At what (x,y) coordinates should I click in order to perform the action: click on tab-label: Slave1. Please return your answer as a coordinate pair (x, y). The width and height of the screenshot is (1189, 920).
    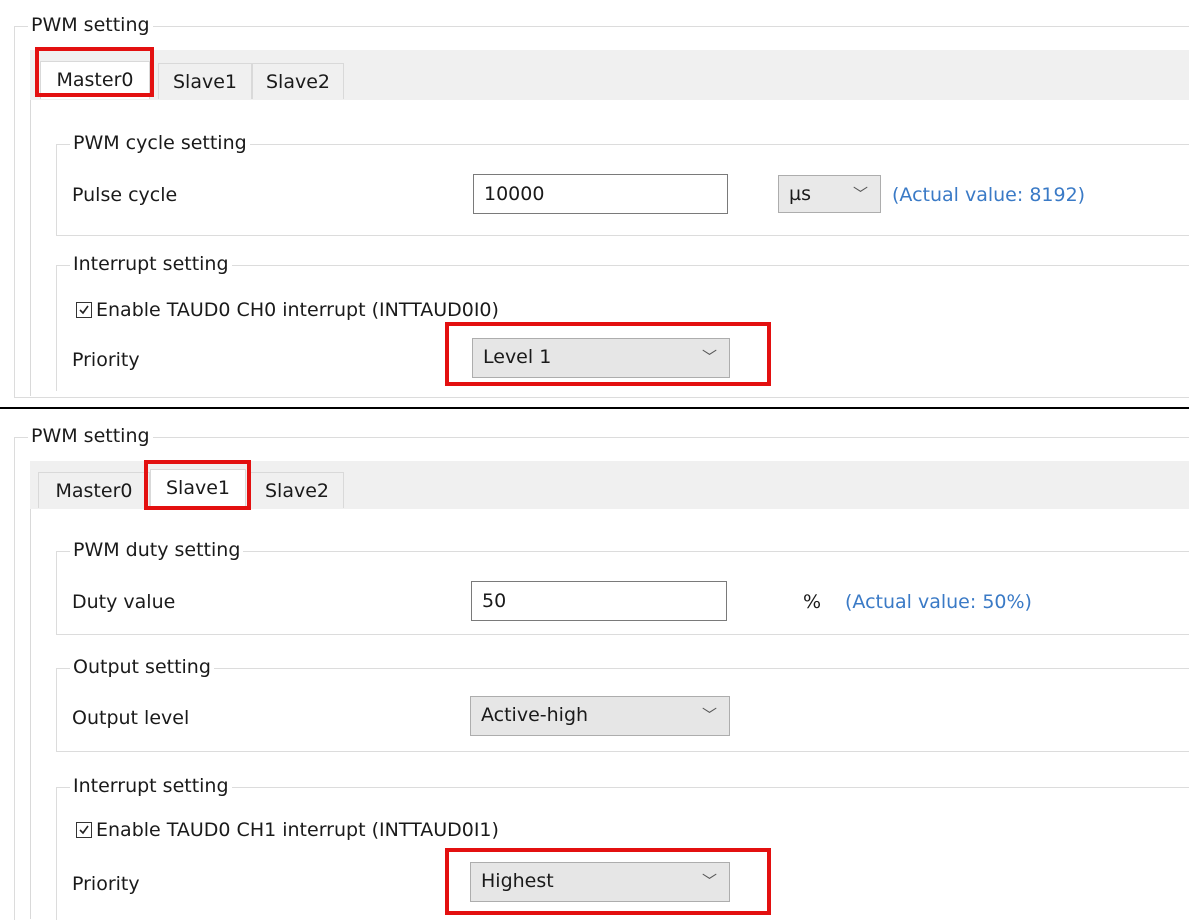
    Looking at the image, I should click on (204, 82).